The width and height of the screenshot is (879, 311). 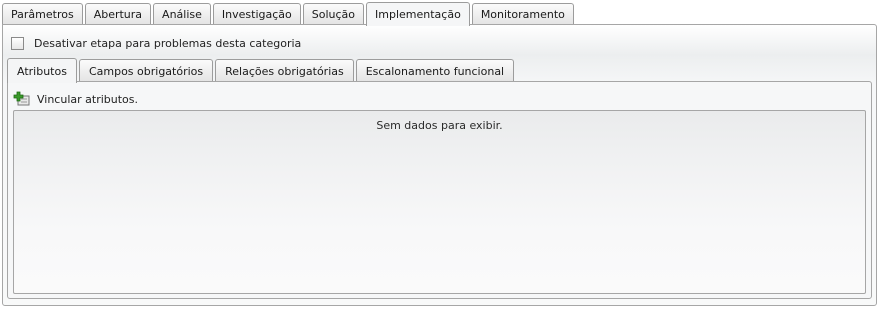 I want to click on tab-parametros: Parâmetros, so click(x=42, y=14).